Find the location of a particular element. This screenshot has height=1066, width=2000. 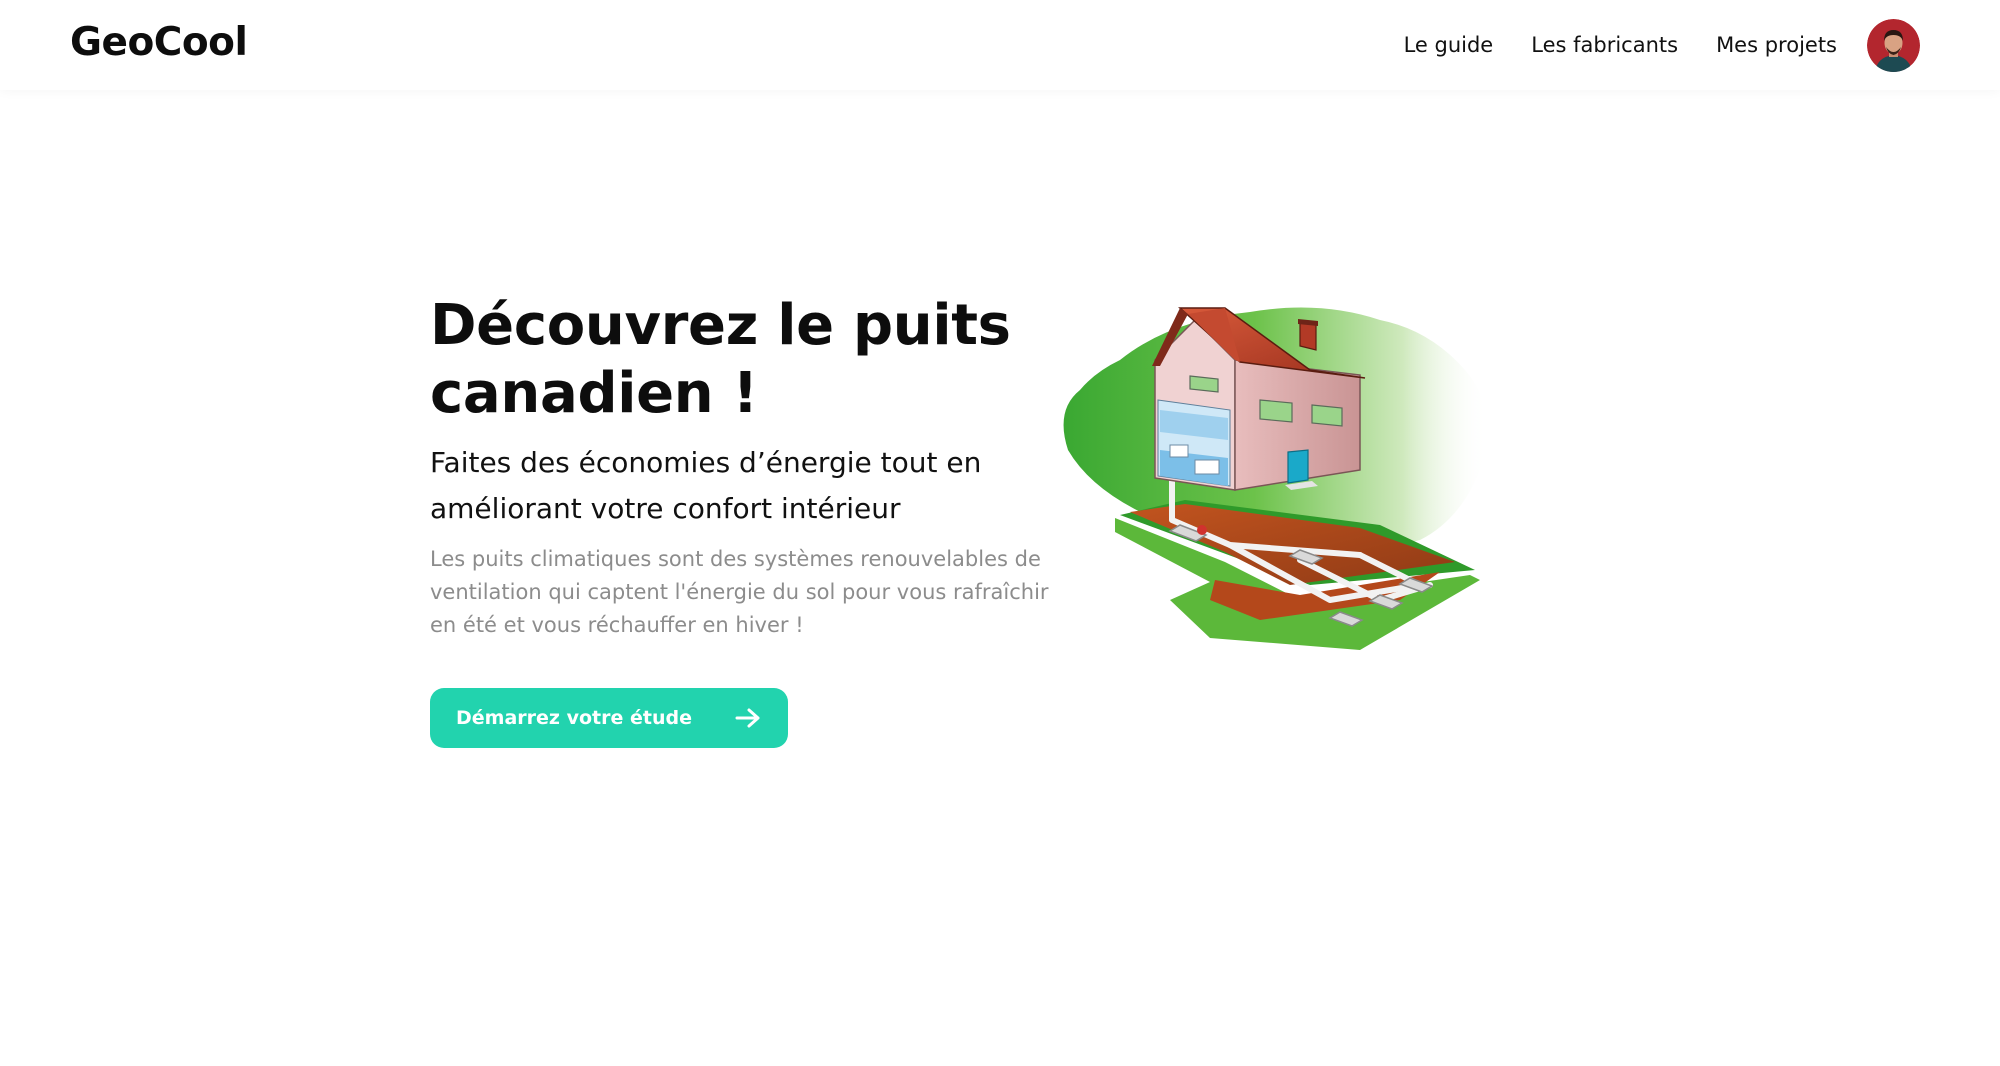

start-study-label: Démarrez votre étude is located at coordinates (574, 718).